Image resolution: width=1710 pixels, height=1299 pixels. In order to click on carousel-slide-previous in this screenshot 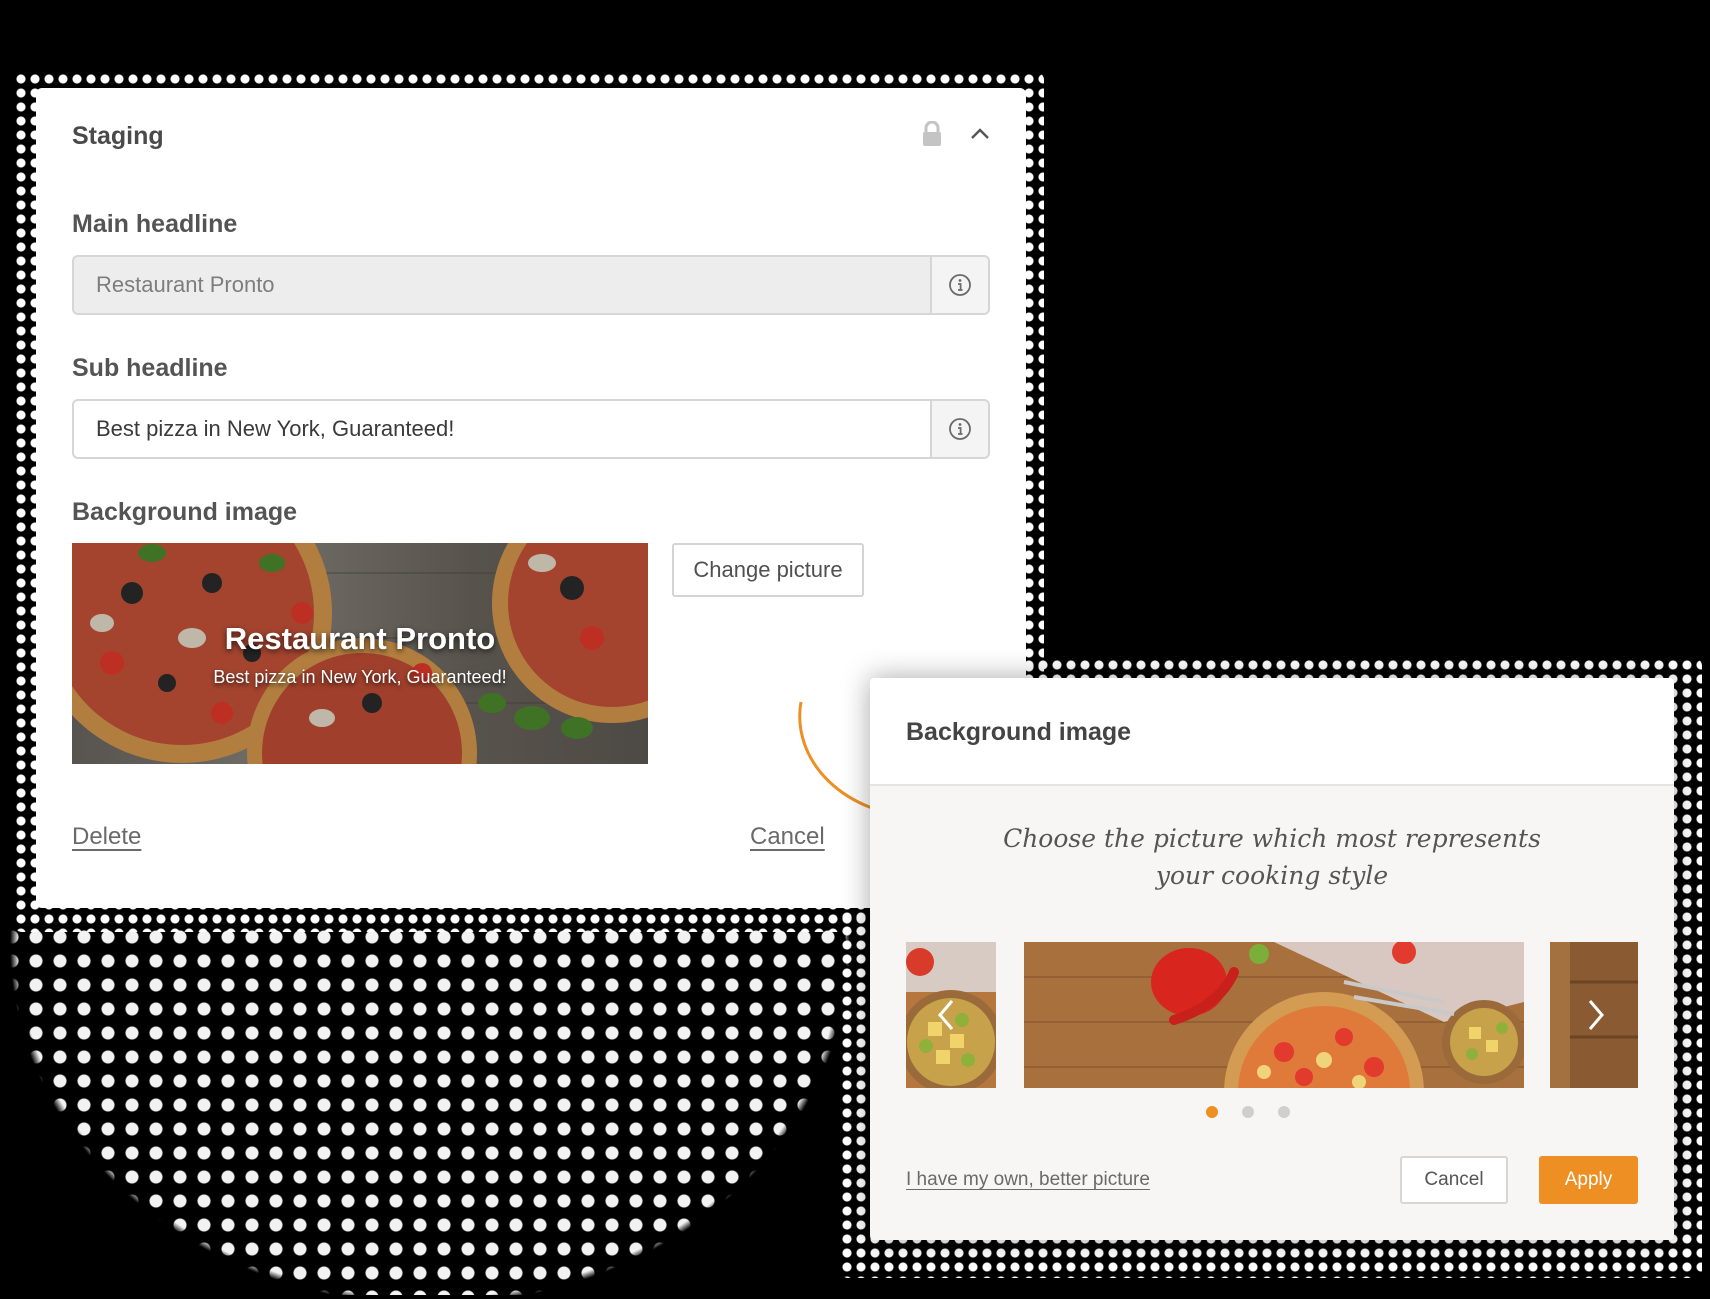, I will do `click(951, 1015)`.